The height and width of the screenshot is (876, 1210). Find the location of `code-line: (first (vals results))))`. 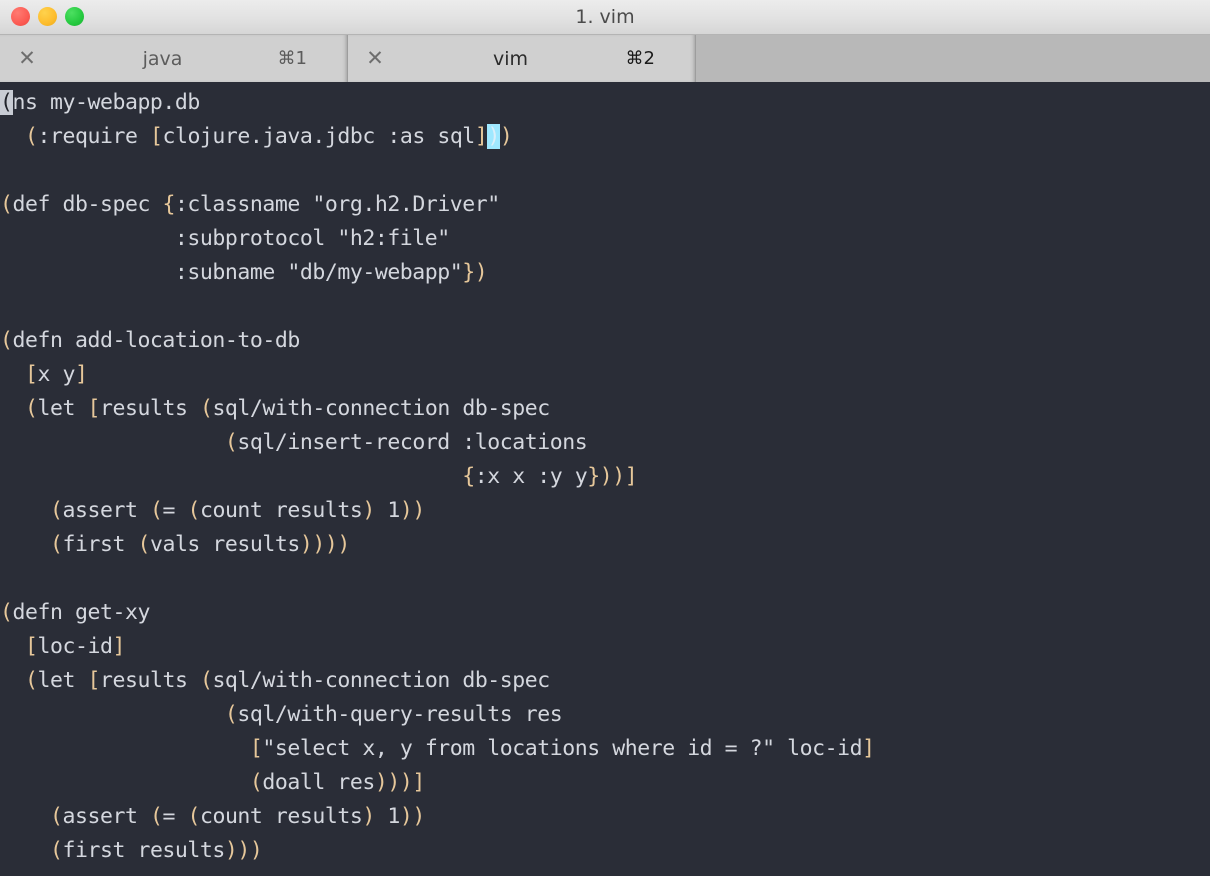

code-line: (first (vals results)))) is located at coordinates (199, 544).